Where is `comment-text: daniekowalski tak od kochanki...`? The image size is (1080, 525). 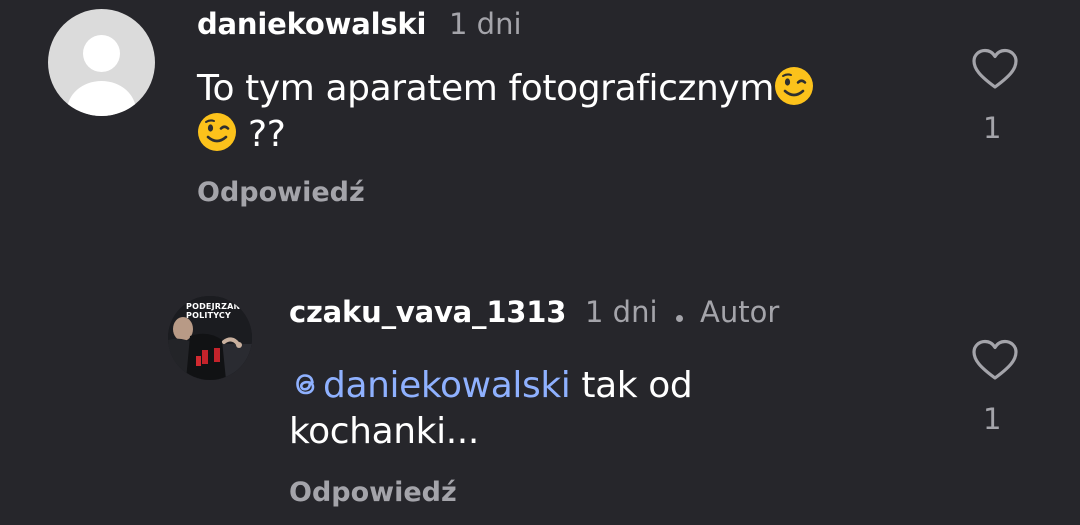
comment-text: daniekowalski tak od kochanki... is located at coordinates (569, 409).